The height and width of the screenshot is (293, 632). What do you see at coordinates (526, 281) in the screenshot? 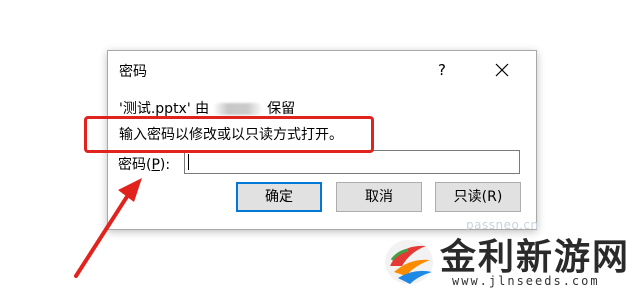
I see `watermark-url: www.jlnseeds.com` at bounding box center [526, 281].